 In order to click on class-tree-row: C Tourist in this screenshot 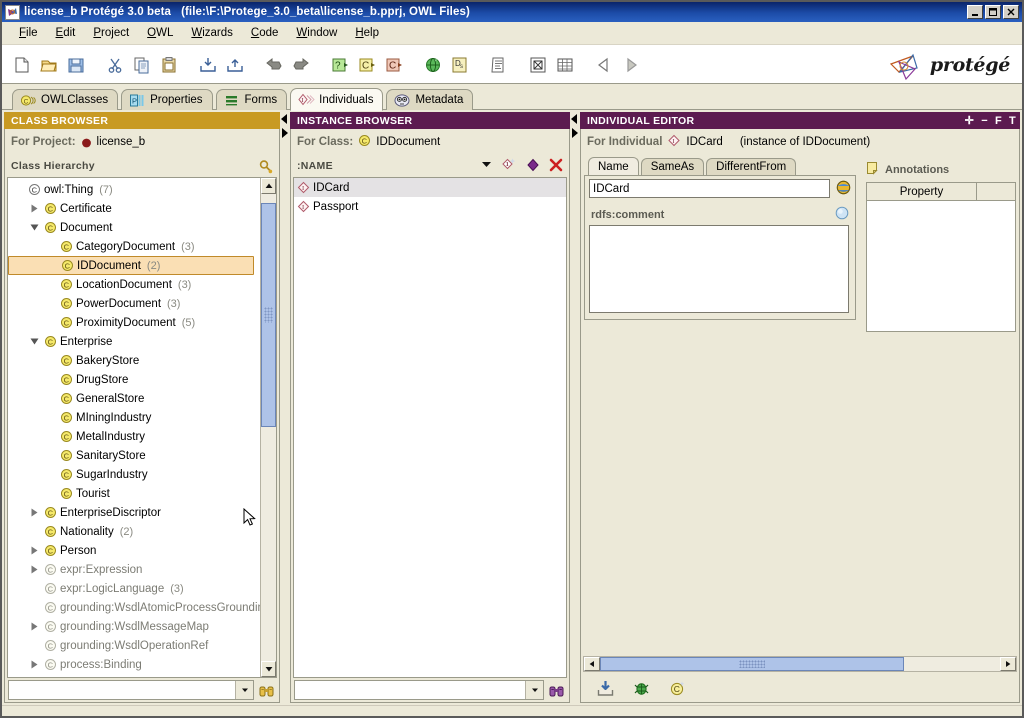, I will do `click(134, 493)`.